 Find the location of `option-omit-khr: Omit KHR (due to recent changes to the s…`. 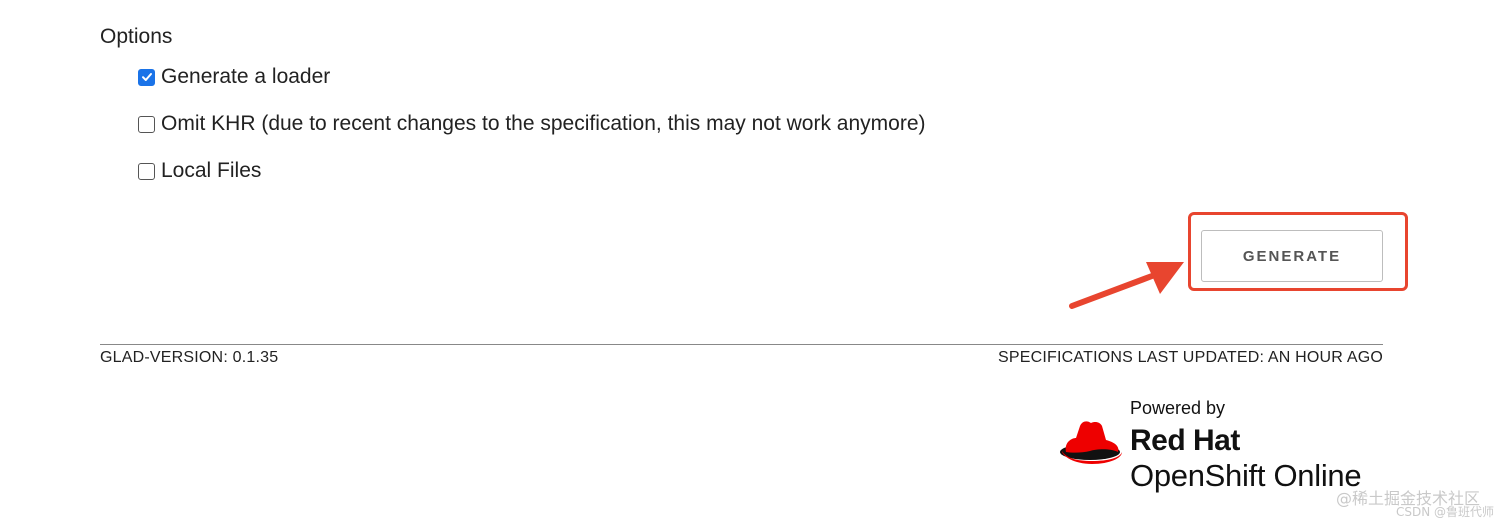

option-omit-khr: Omit KHR (due to recent changes to the s… is located at coordinates (532, 124).